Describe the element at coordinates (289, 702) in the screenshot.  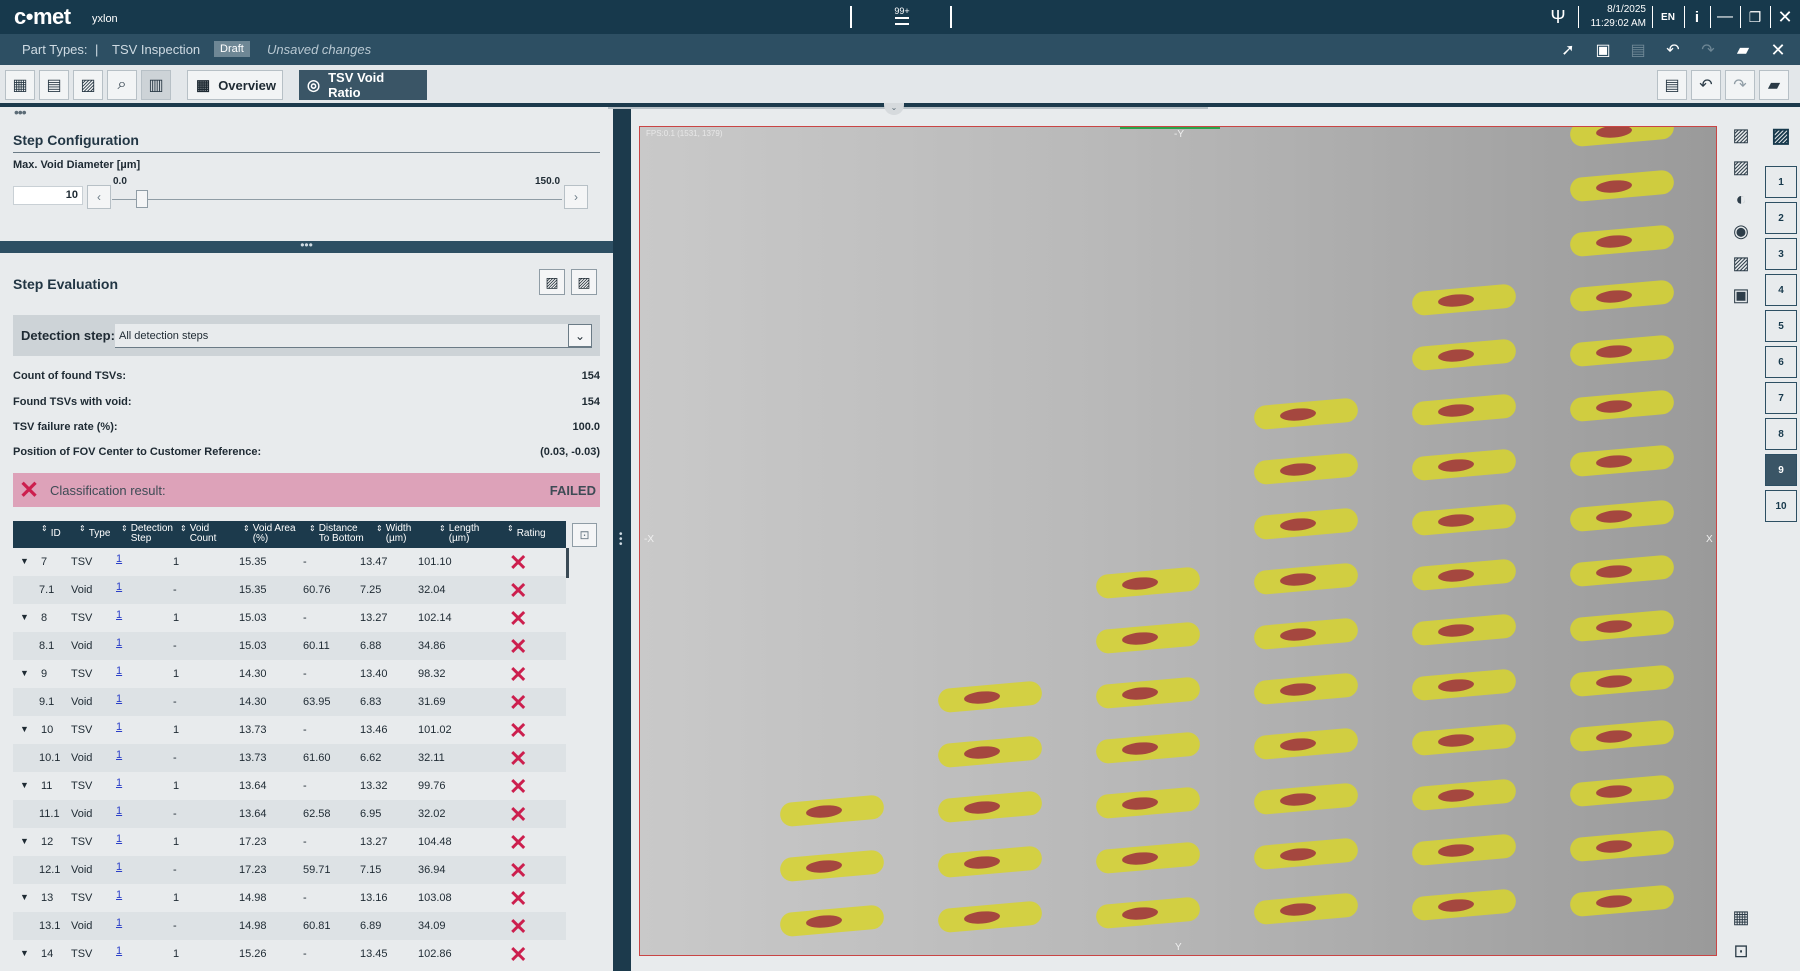
I see `table-row: 9.1 Void 1 - 14.30 63.95 6.83 31.69 ✕` at that location.